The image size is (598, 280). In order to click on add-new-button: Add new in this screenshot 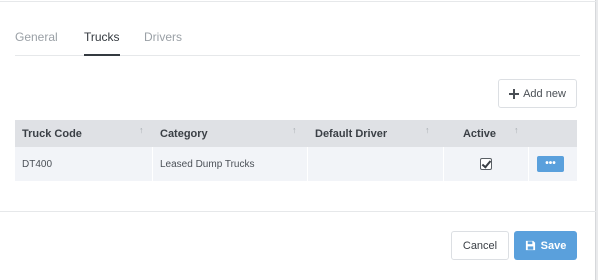, I will do `click(537, 93)`.